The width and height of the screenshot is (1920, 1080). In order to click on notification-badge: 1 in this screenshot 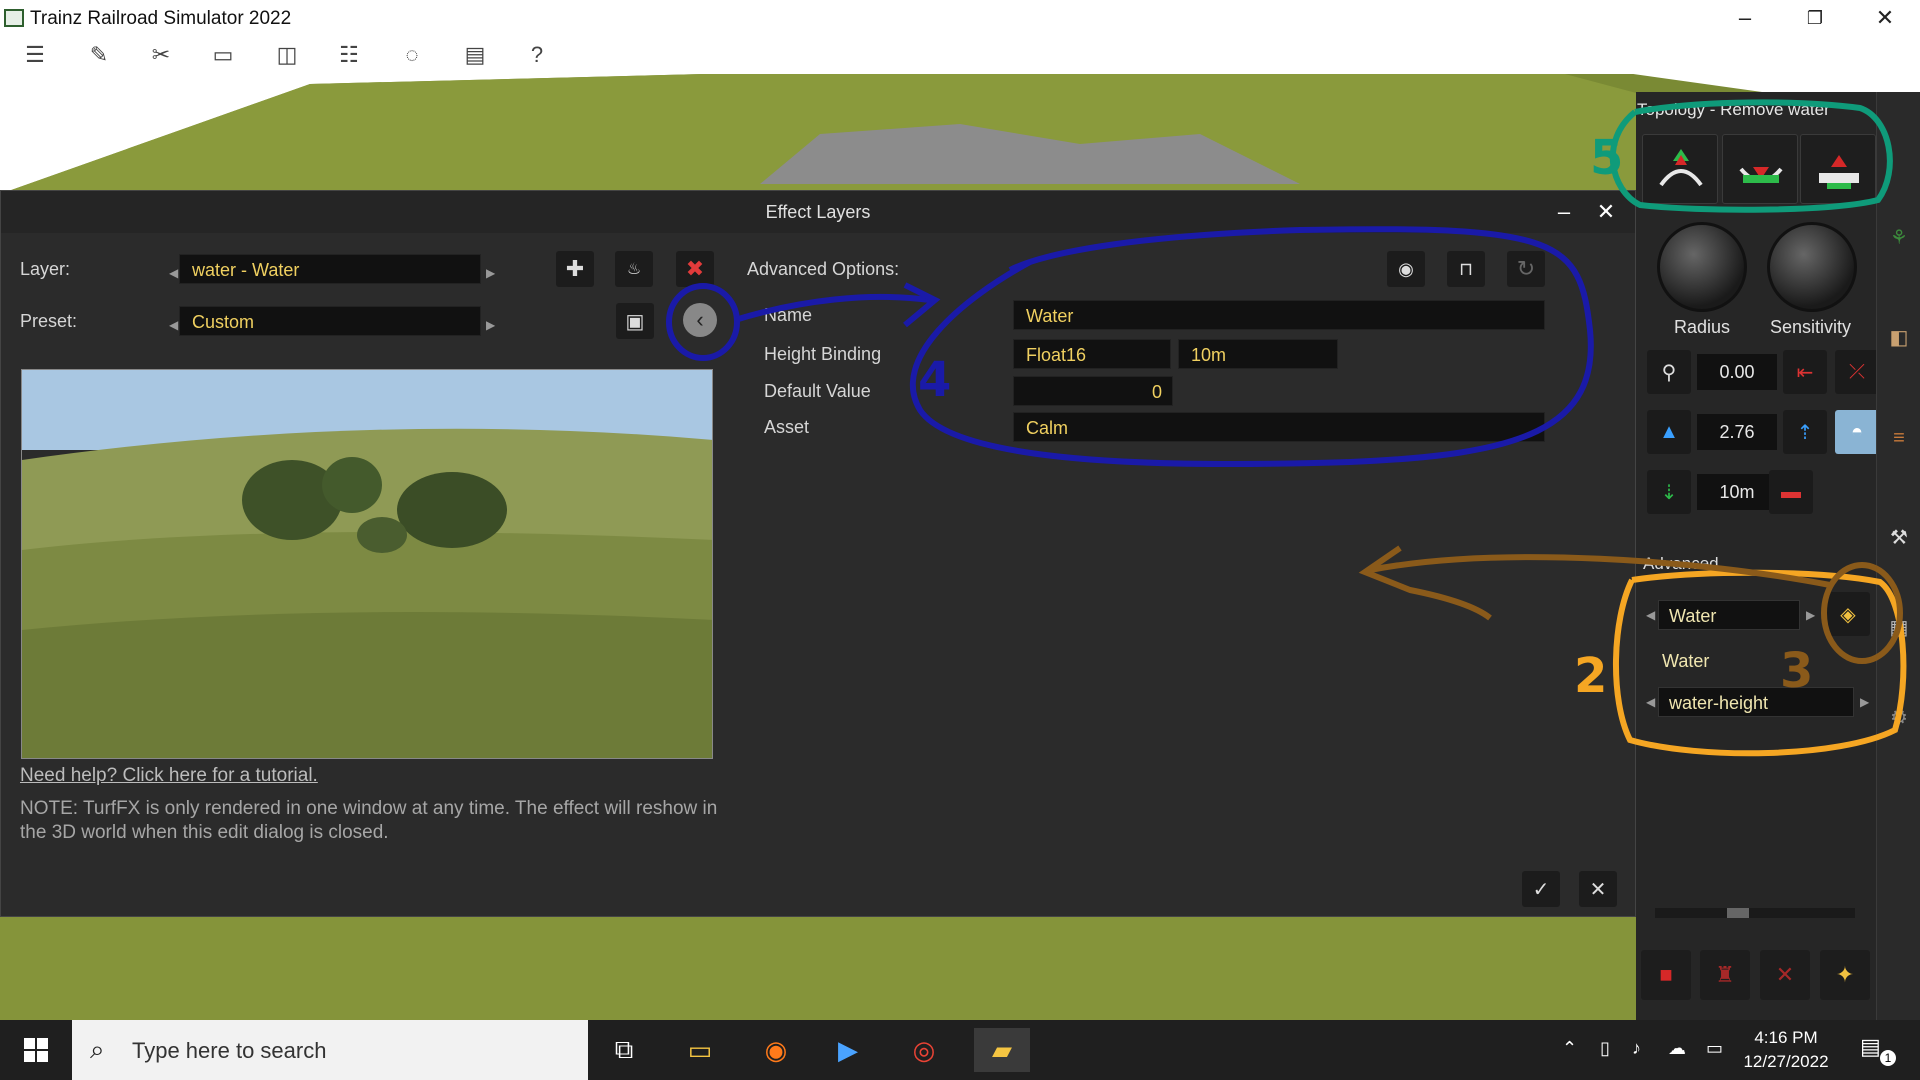, I will do `click(1888, 1058)`.